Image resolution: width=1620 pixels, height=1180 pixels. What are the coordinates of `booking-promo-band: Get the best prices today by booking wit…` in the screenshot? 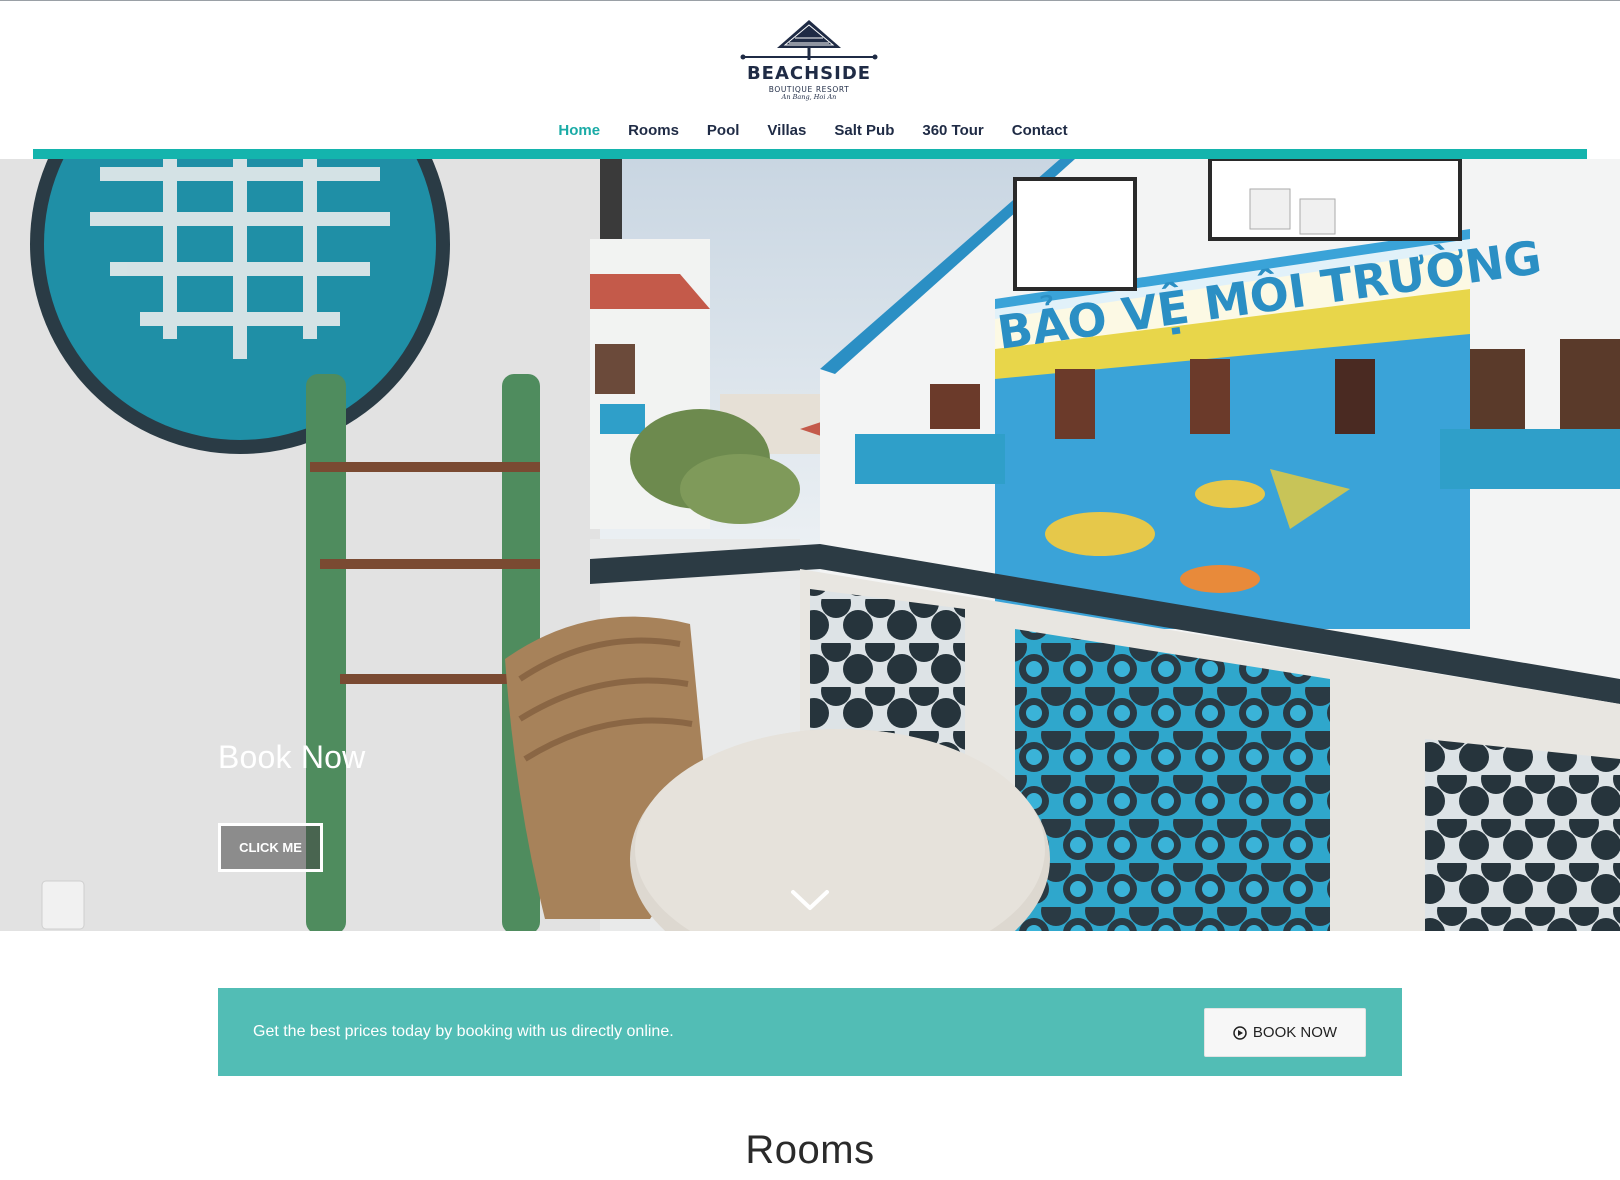 It's located at (810, 1032).